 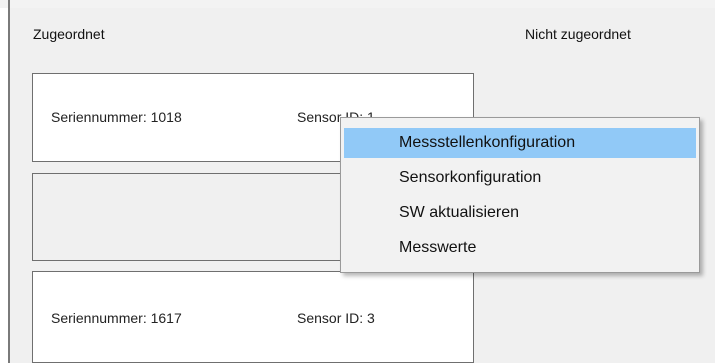 What do you see at coordinates (69, 34) in the screenshot?
I see `assigned-column-label: Zugeordnet` at bounding box center [69, 34].